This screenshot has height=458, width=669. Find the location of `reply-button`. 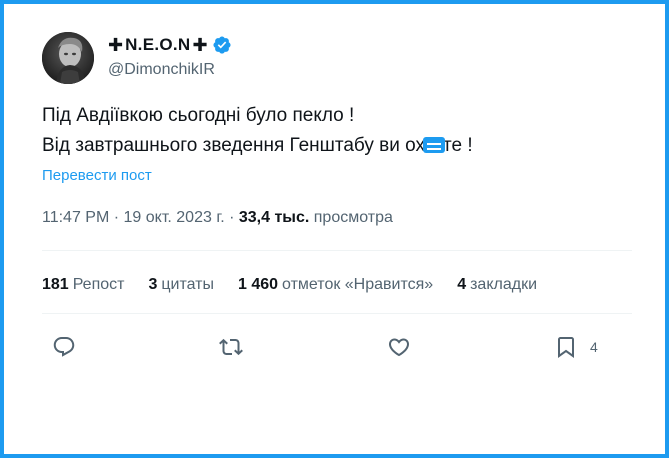

reply-button is located at coordinates (64, 347).